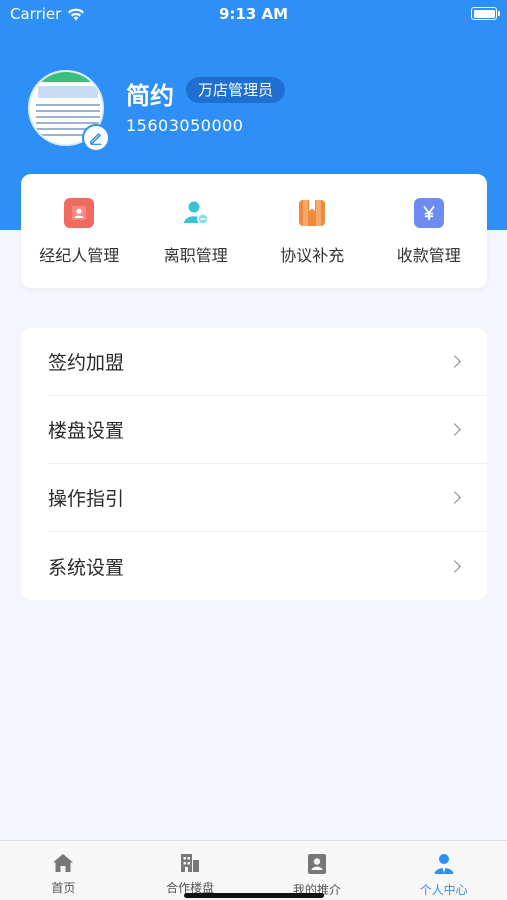  Describe the element at coordinates (444, 864) in the screenshot. I see `person-icon` at that location.